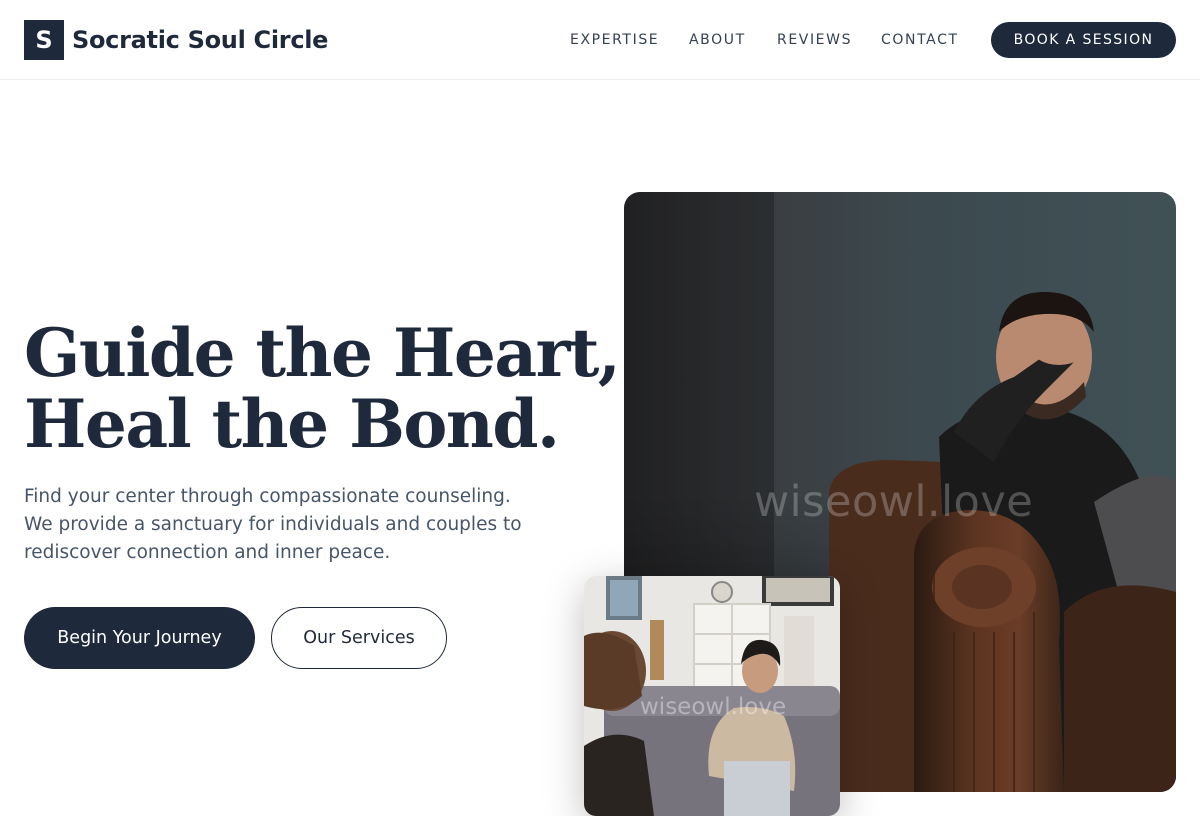  Describe the element at coordinates (292, 424) in the screenshot. I see `hero-title-line: Heal the Bond.` at that location.